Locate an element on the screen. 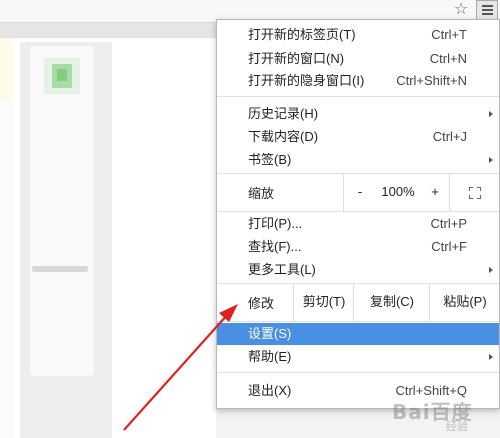  watermark-subtext: 经验 is located at coordinates (457, 426).